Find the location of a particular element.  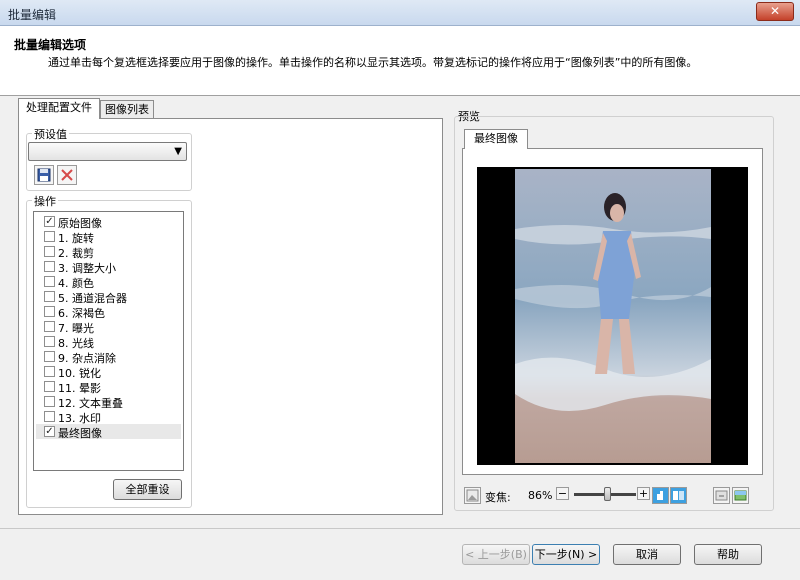

fit-view-button is located at coordinates (472, 495).